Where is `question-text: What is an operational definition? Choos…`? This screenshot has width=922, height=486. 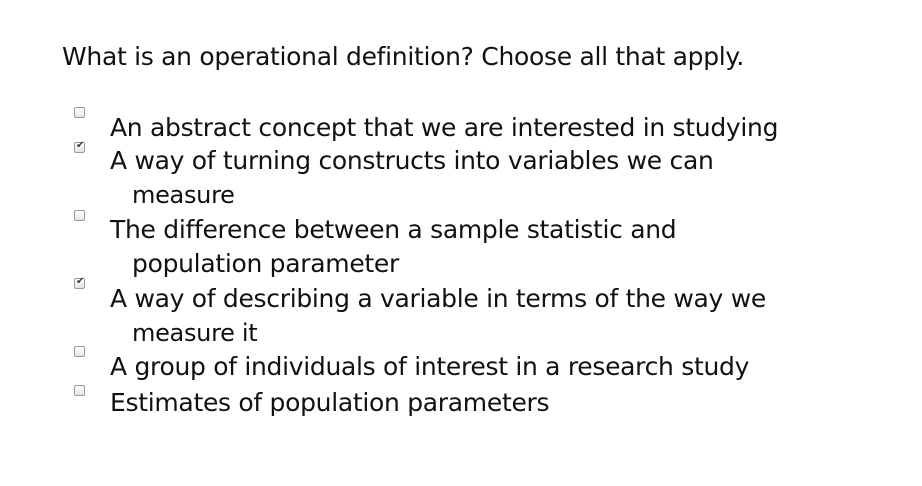 question-text: What is an operational definition? Choos… is located at coordinates (403, 56).